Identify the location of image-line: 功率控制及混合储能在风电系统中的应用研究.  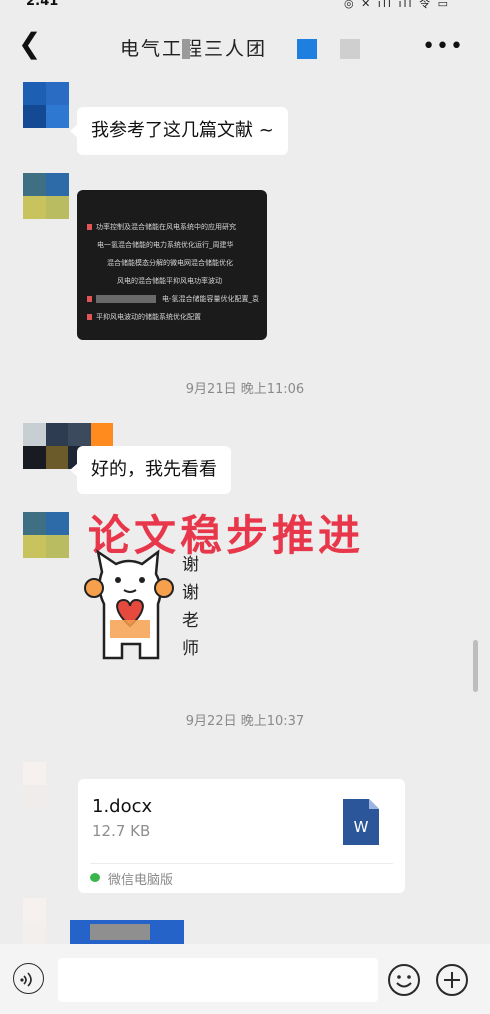
(166, 227).